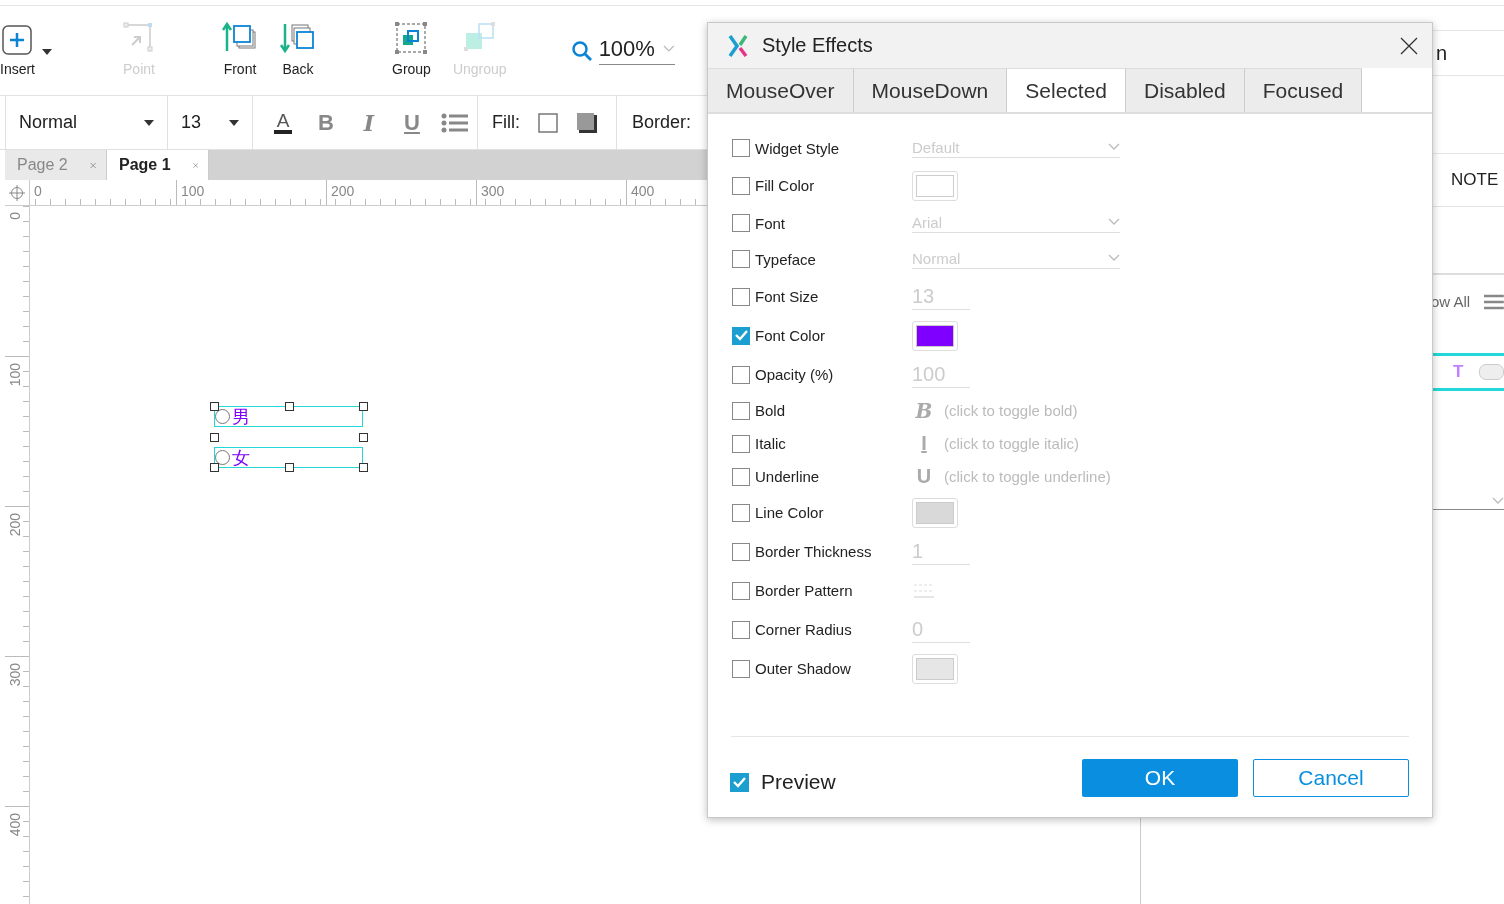 The height and width of the screenshot is (904, 1504). Describe the element at coordinates (770, 223) in the screenshot. I see `property-label: Font` at that location.